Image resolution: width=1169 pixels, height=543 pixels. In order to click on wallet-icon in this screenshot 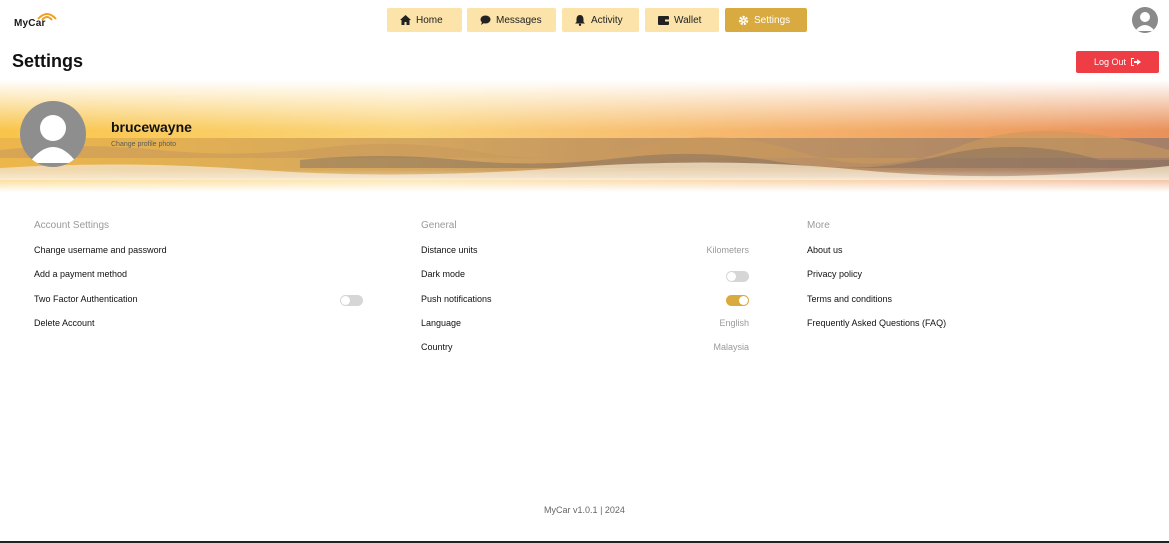, I will do `click(663, 20)`.